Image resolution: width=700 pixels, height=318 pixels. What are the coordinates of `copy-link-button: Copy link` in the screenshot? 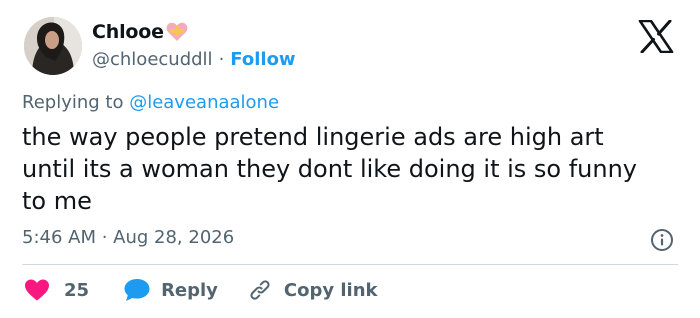 It's located at (313, 290).